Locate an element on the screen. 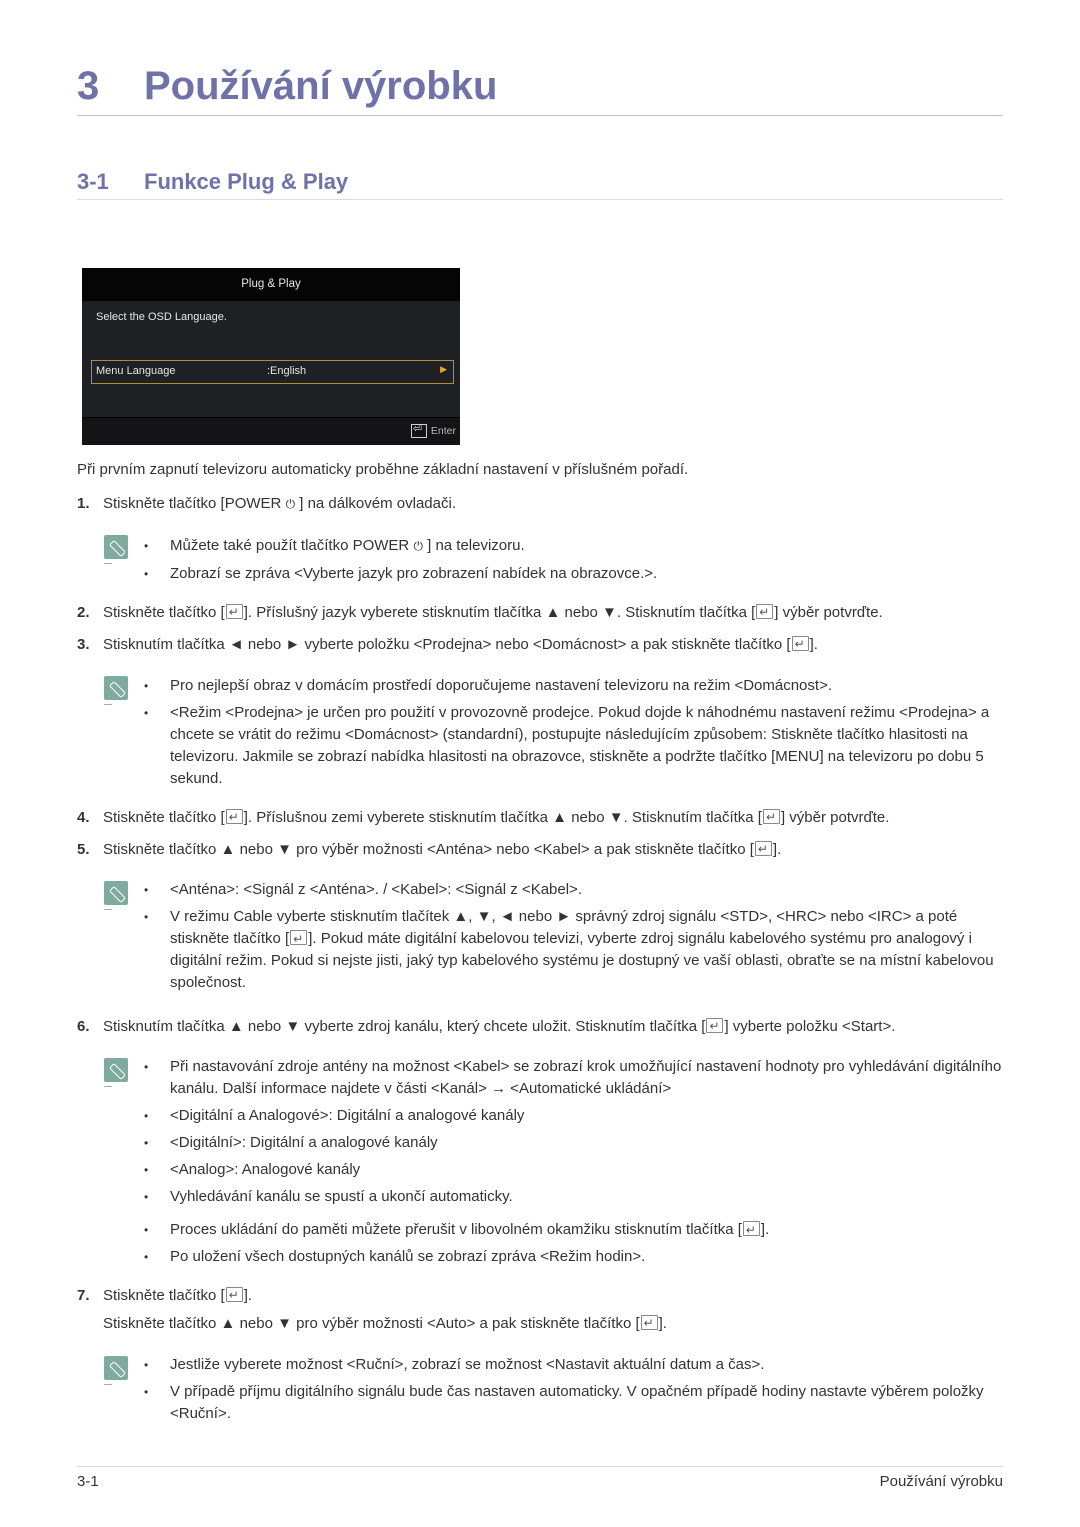  osd-enter-hint: Enter is located at coordinates (433, 430).